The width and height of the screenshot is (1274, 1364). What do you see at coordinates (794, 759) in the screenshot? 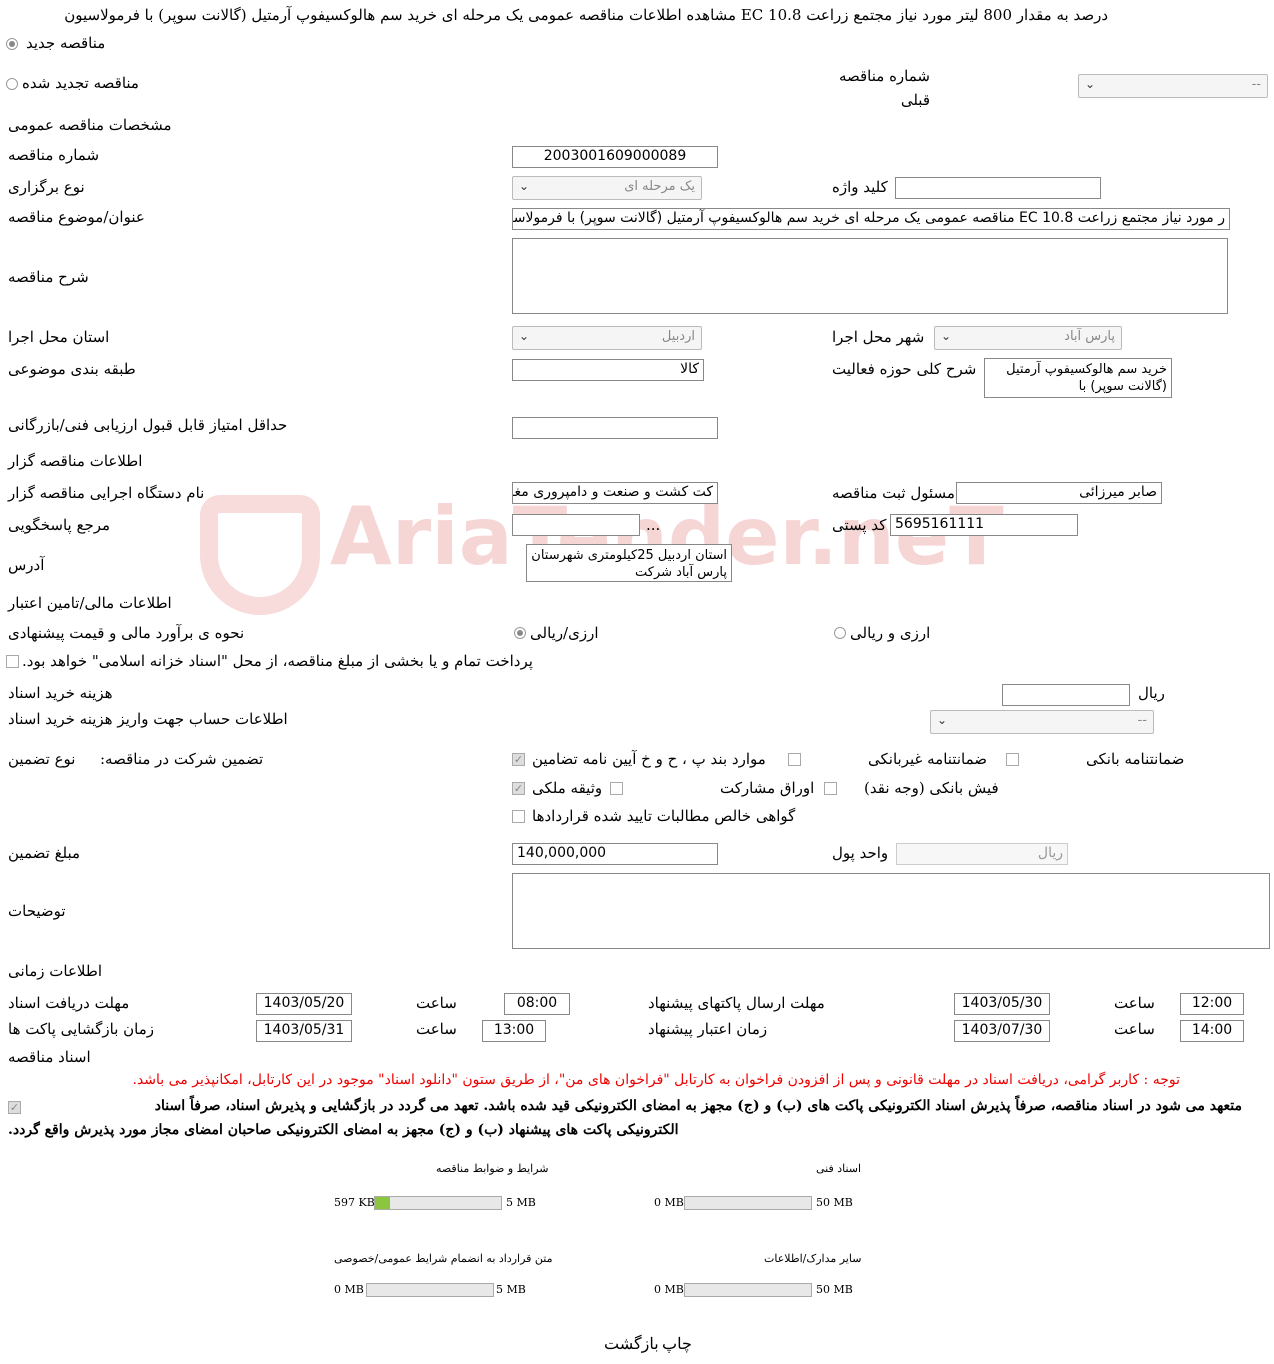
I see `nonbank-checkbox` at bounding box center [794, 759].